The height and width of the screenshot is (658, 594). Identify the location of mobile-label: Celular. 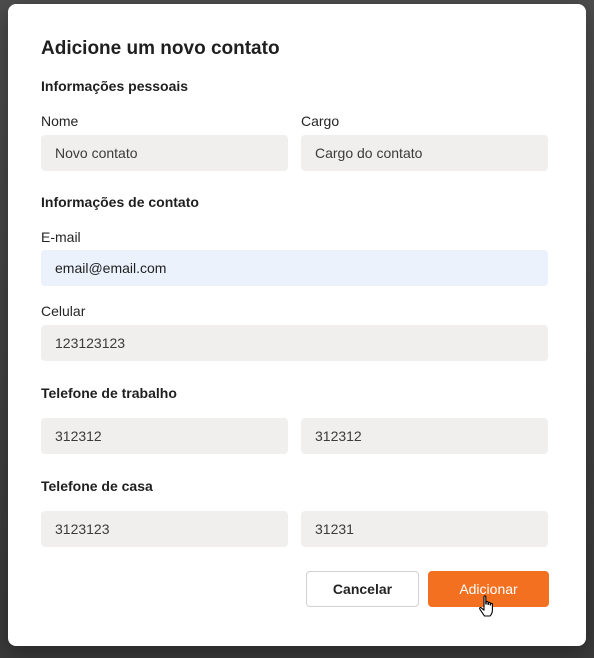
(63, 311).